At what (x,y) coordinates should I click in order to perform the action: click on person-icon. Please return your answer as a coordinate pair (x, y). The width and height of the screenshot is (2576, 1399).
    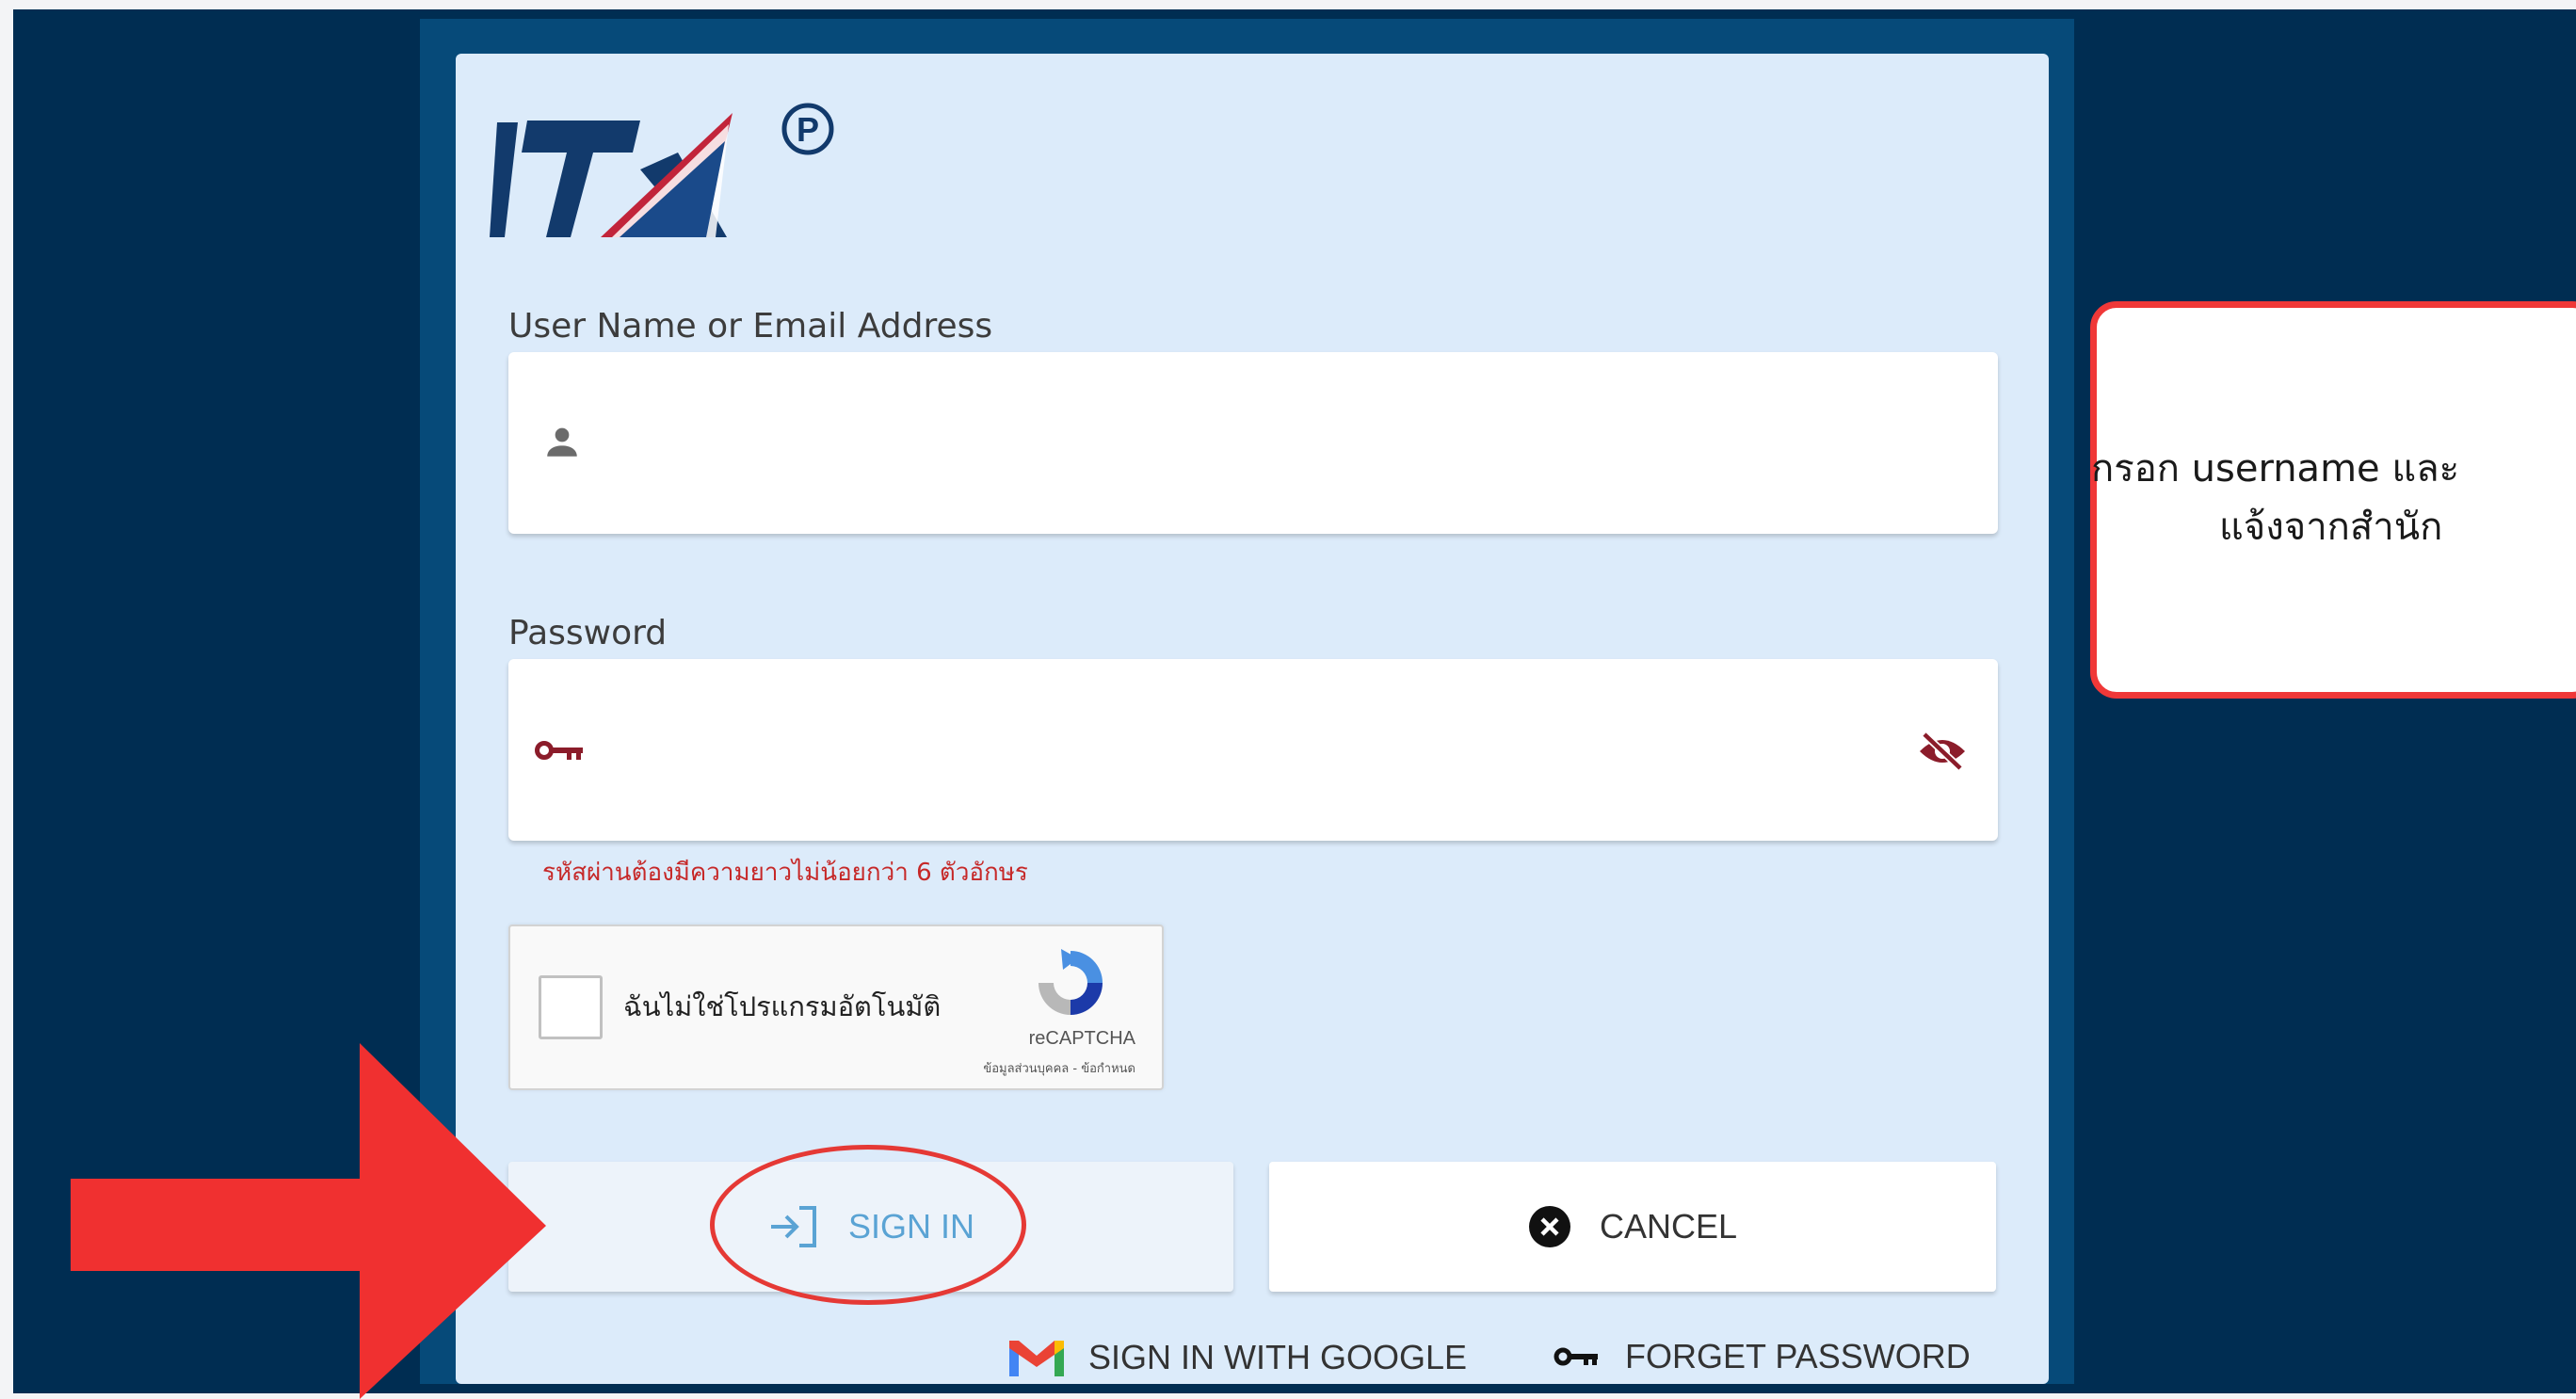
    Looking at the image, I should click on (562, 442).